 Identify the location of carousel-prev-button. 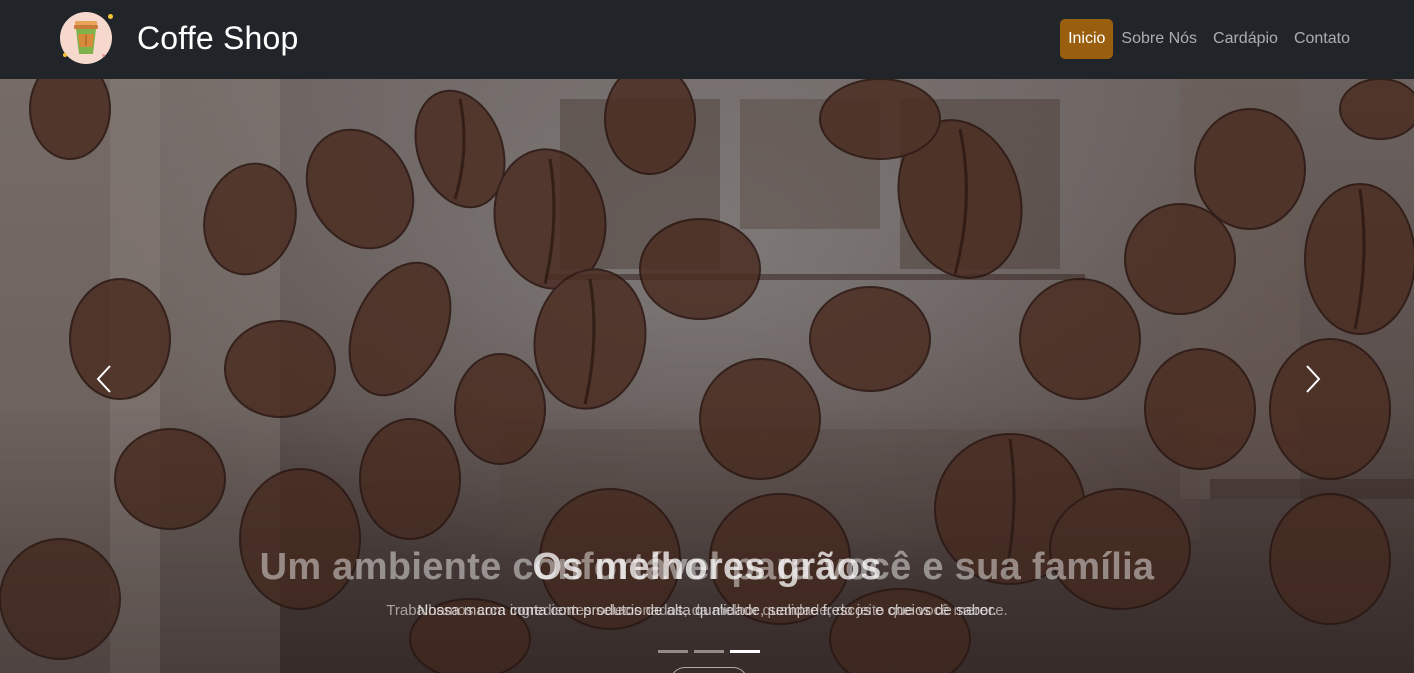
(104, 379).